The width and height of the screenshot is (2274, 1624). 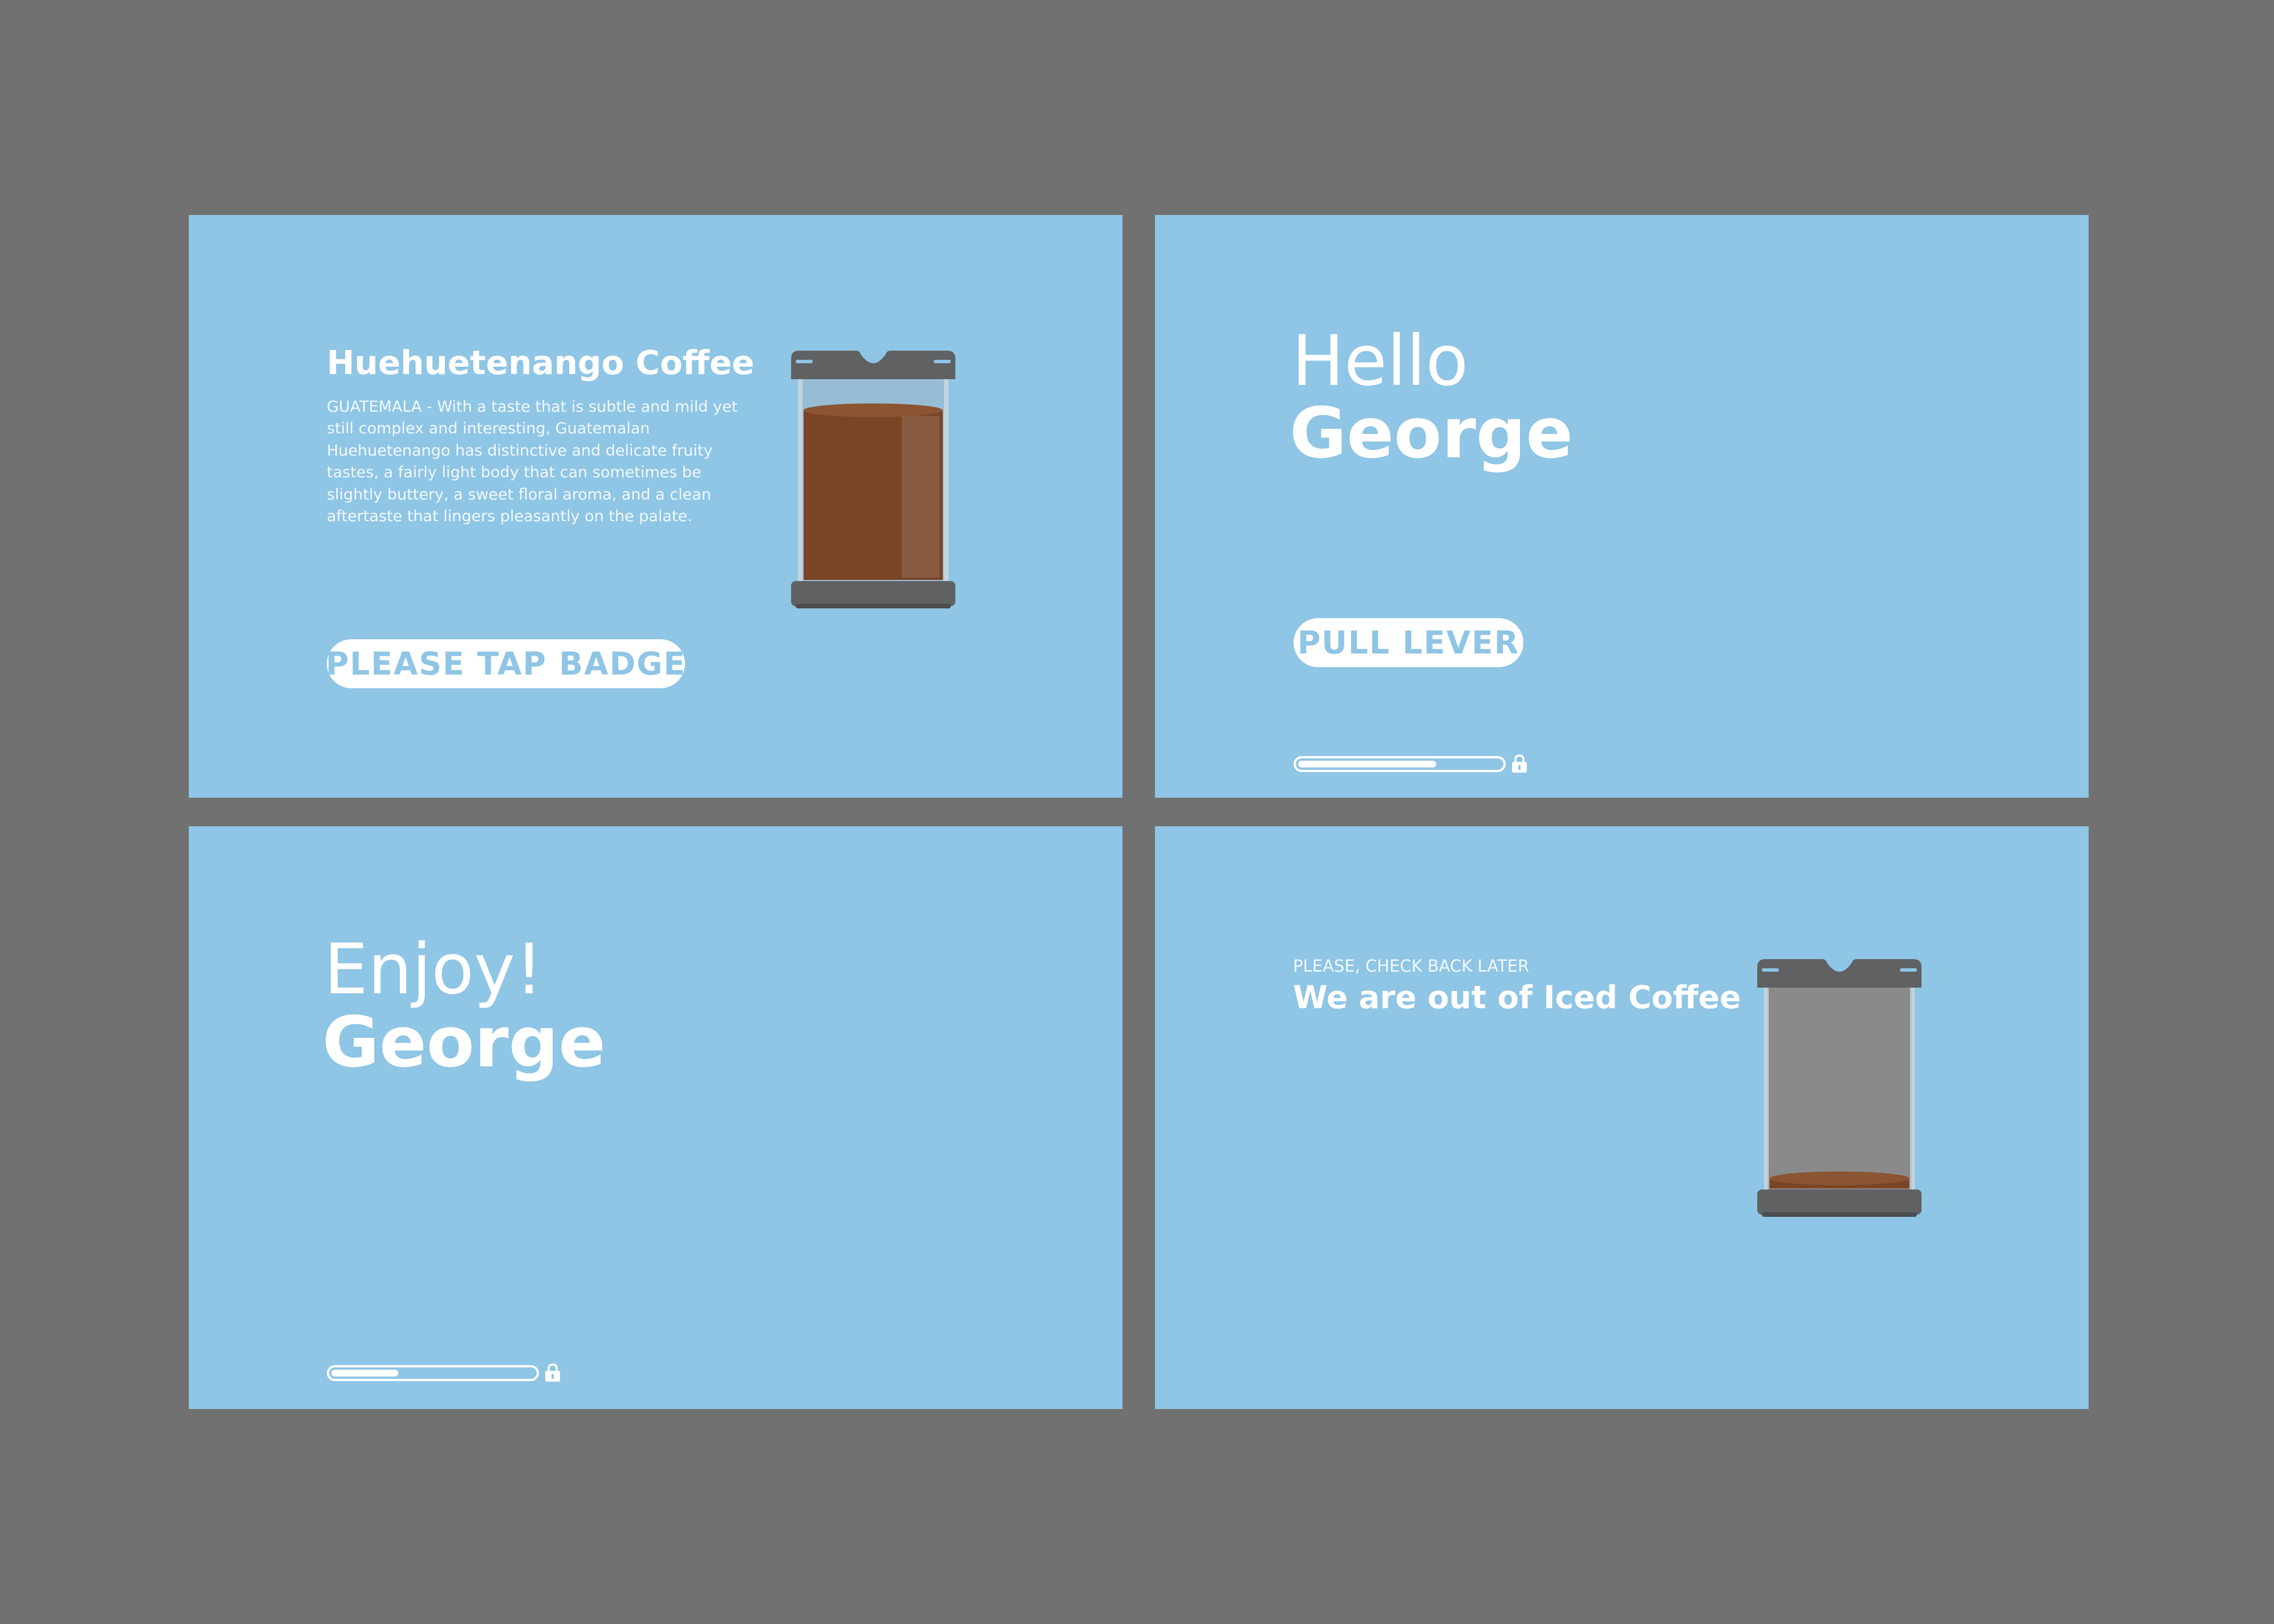 I want to click on pull-lever-button: PULL LEVER, so click(x=1408, y=642).